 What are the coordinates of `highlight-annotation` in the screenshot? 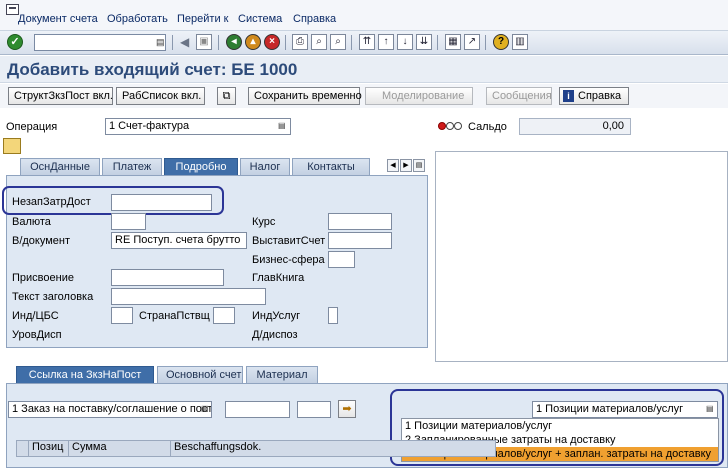 It's located at (113, 200).